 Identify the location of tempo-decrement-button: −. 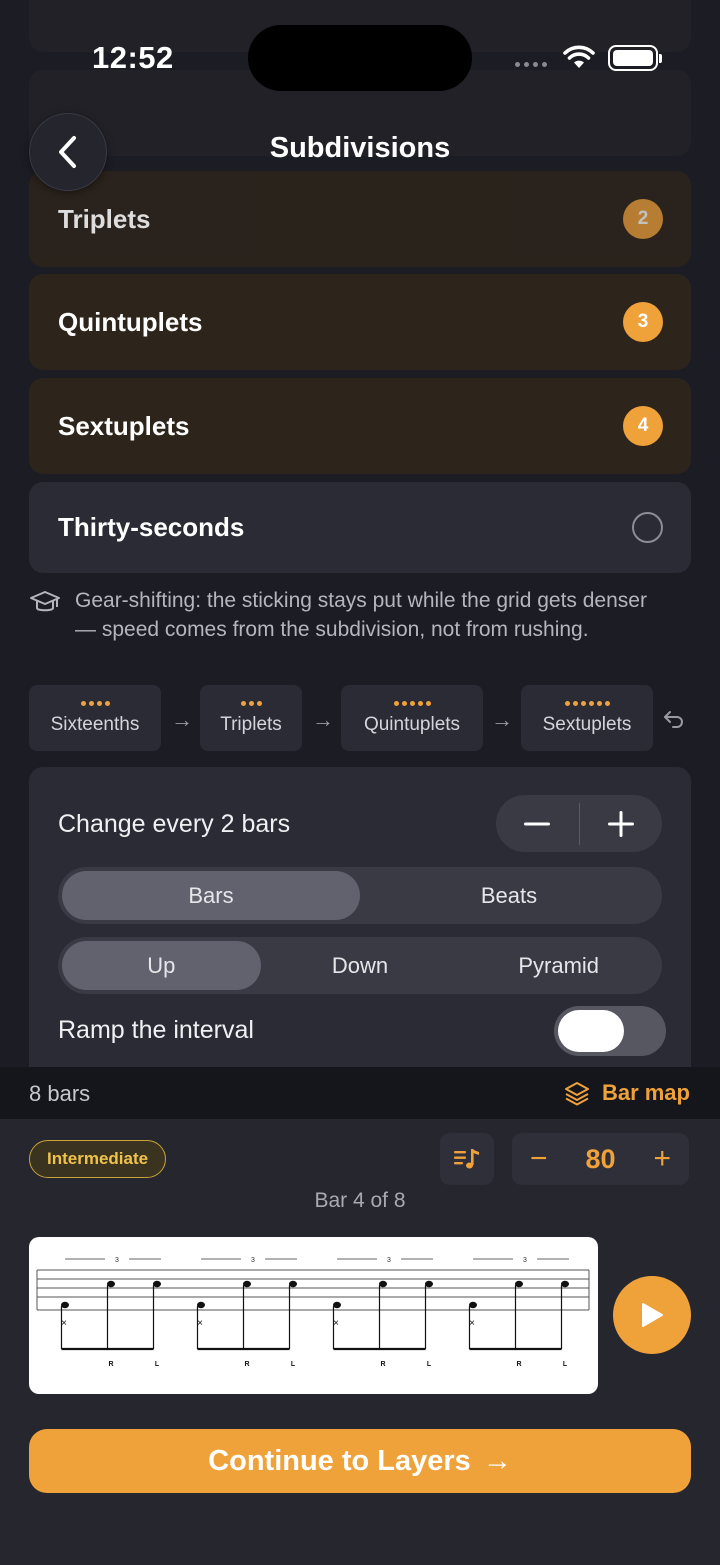
(539, 1159).